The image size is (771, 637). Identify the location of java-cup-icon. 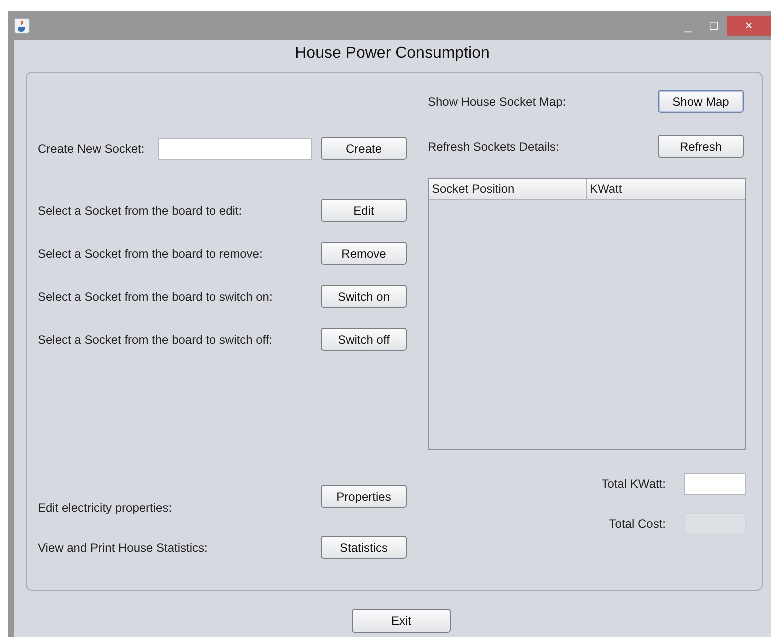
(22, 26).